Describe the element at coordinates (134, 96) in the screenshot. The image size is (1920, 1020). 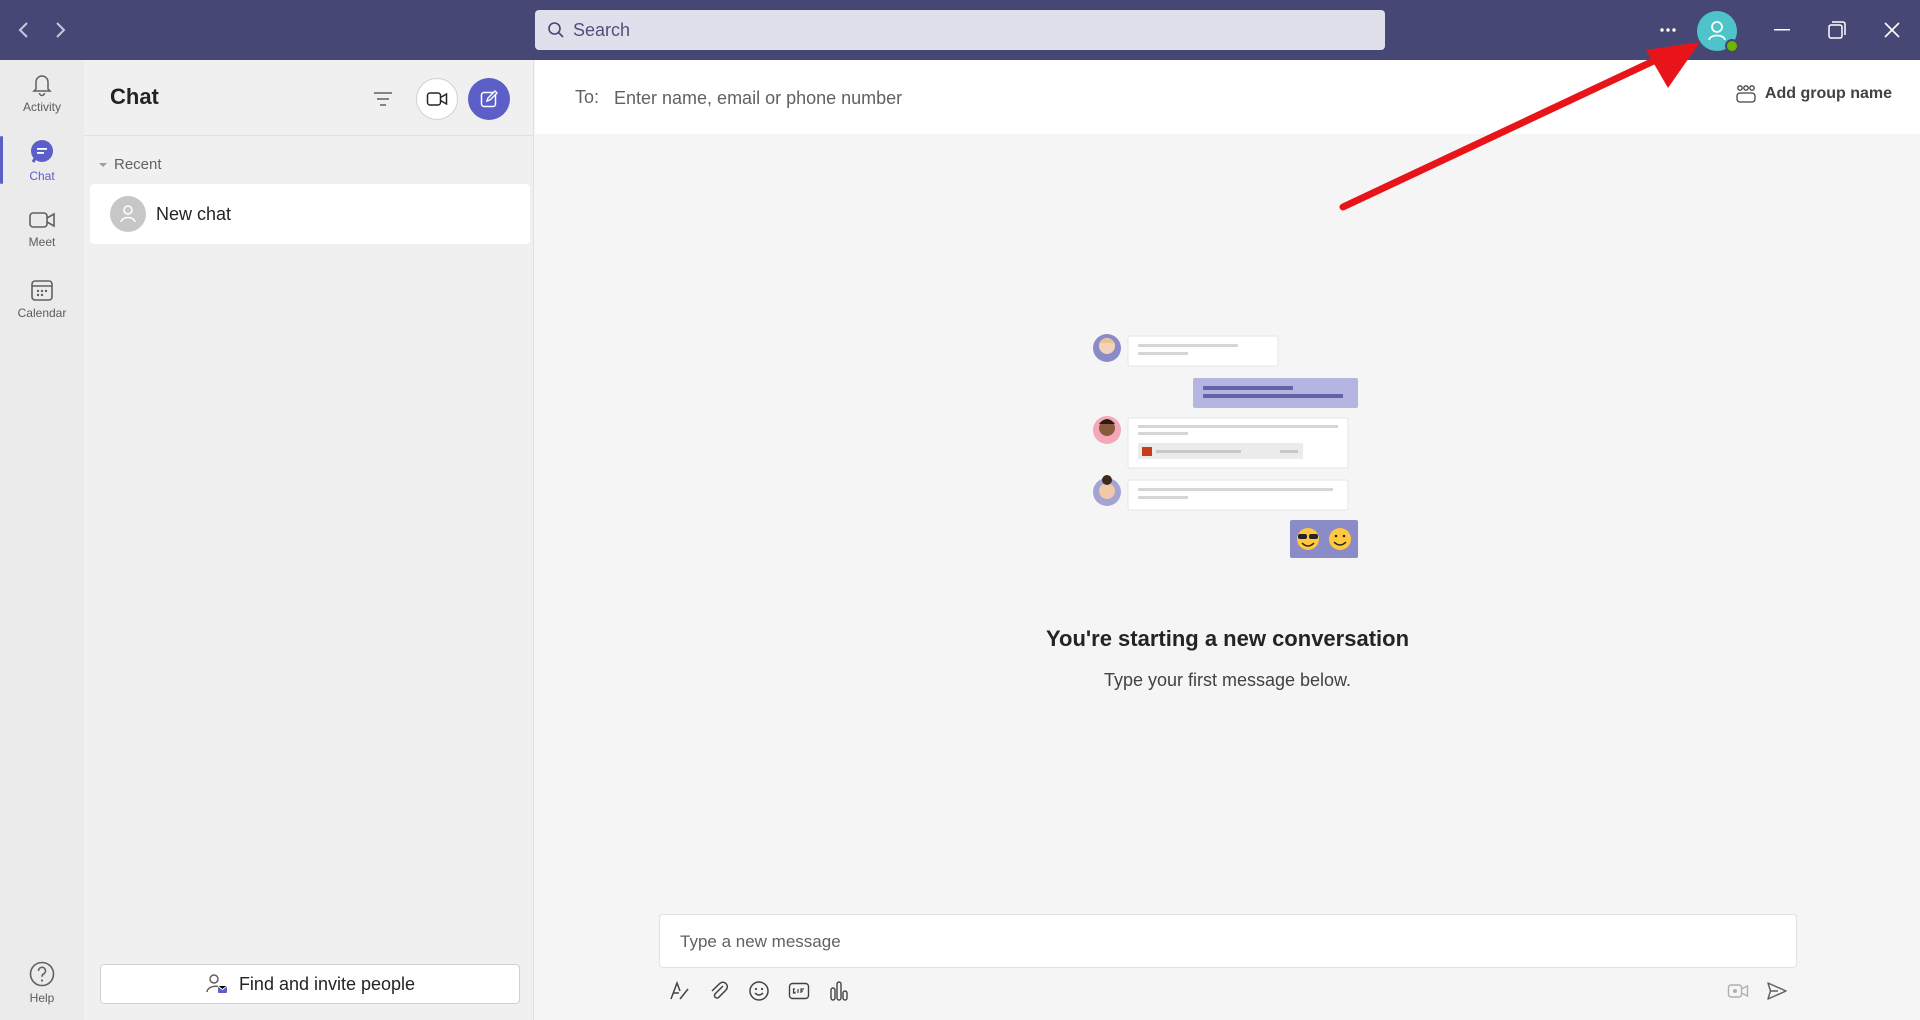
I see `chat-list-title: Chat` at that location.